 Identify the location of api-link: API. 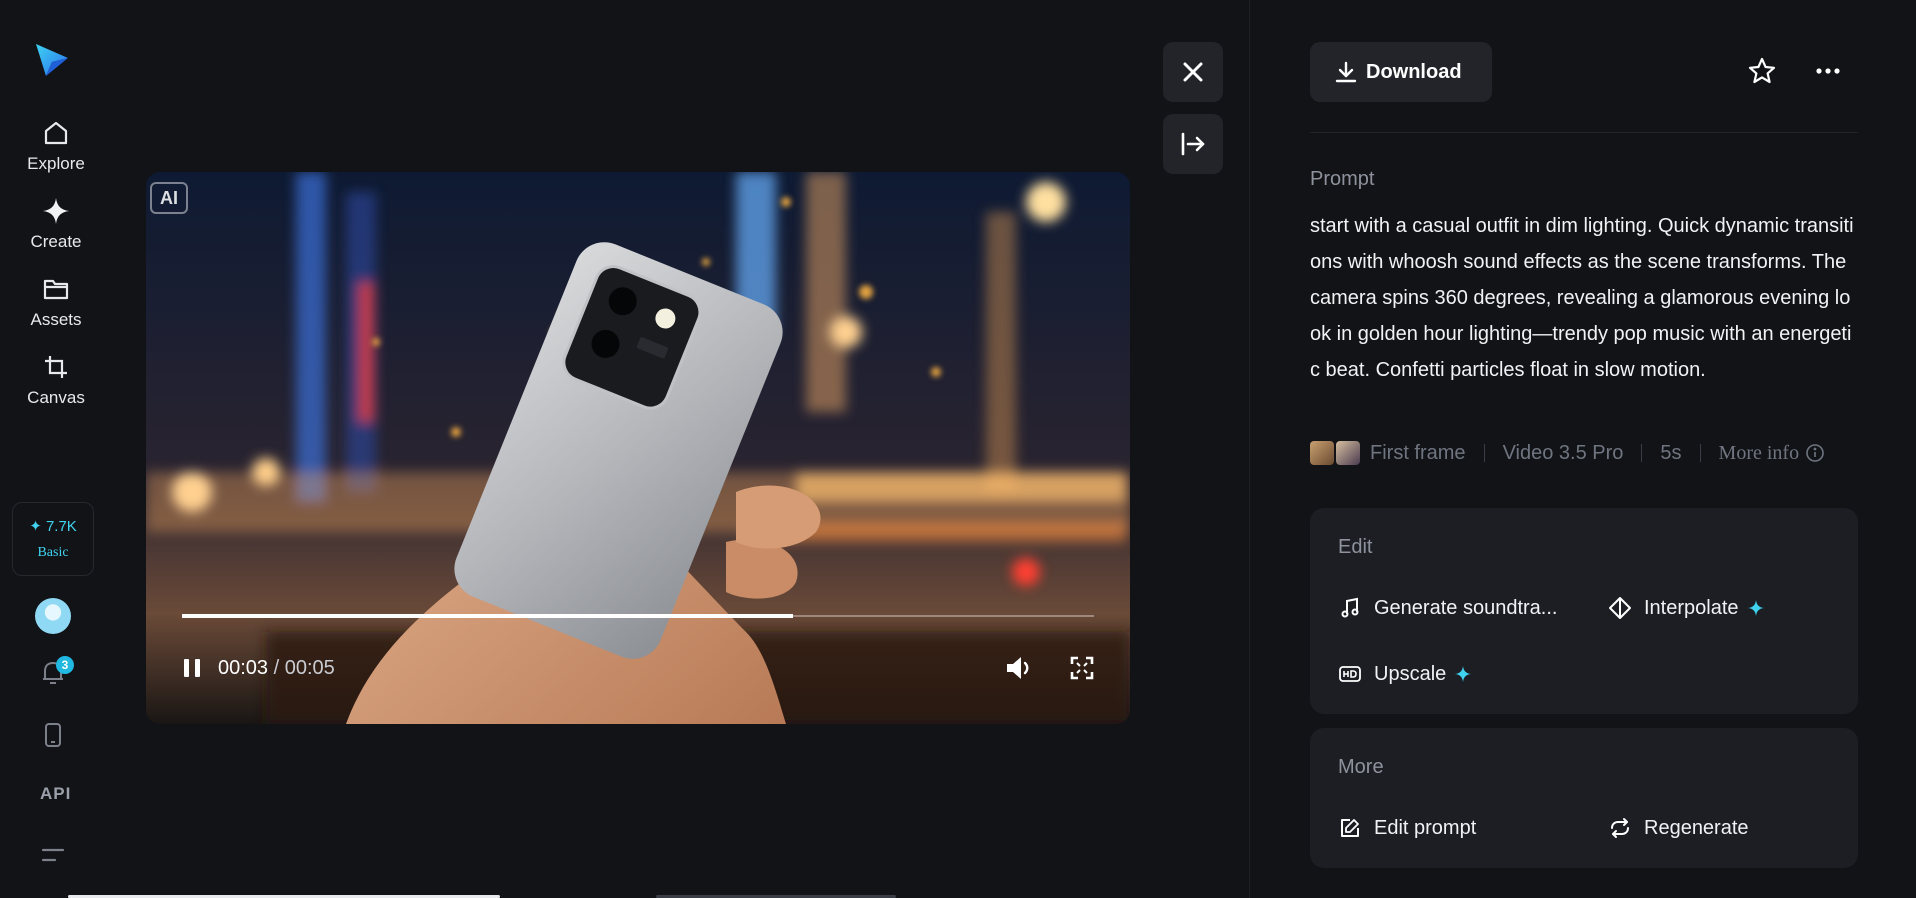
(55, 794).